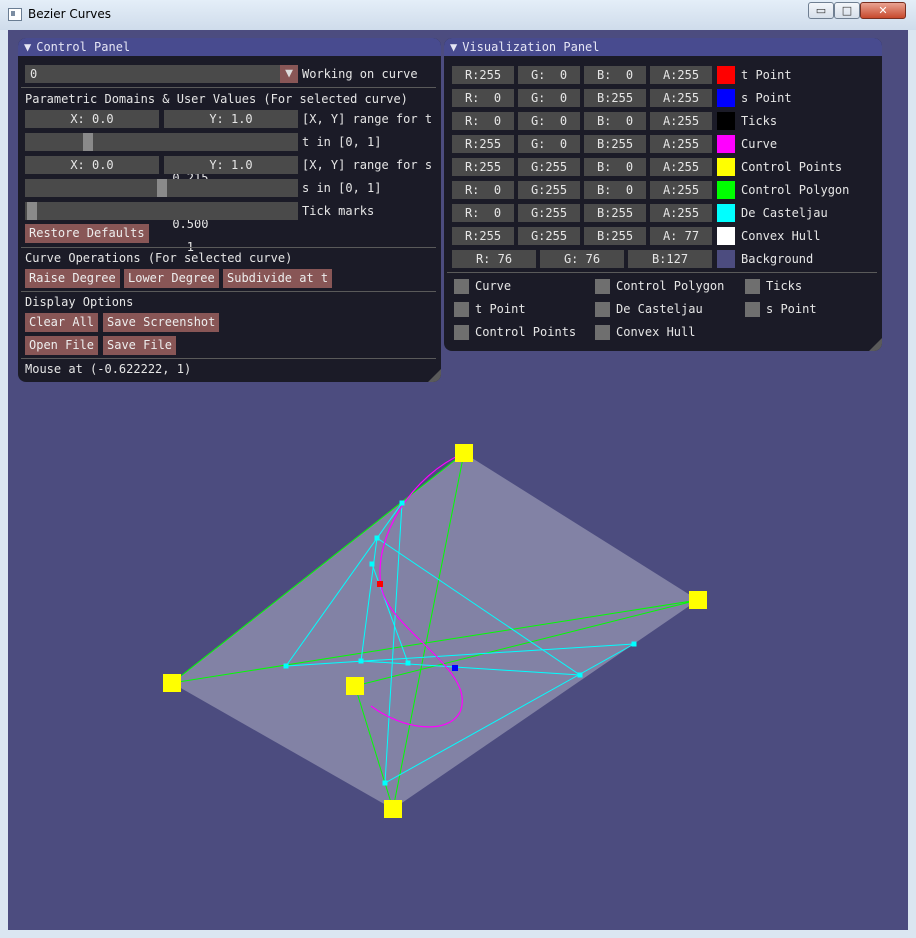  I want to click on minimize-button: ▭, so click(821, 10).